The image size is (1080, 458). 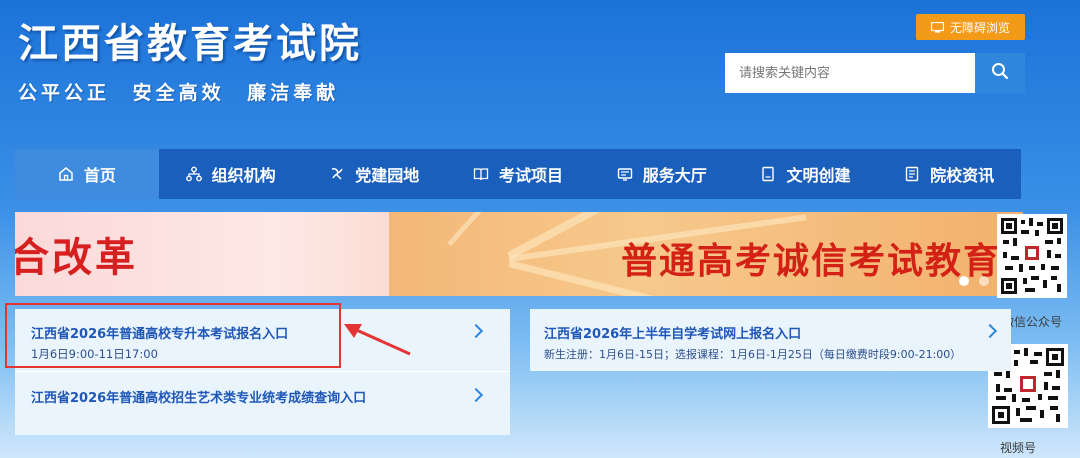 What do you see at coordinates (964, 281) in the screenshot?
I see `carousel-dot` at bounding box center [964, 281].